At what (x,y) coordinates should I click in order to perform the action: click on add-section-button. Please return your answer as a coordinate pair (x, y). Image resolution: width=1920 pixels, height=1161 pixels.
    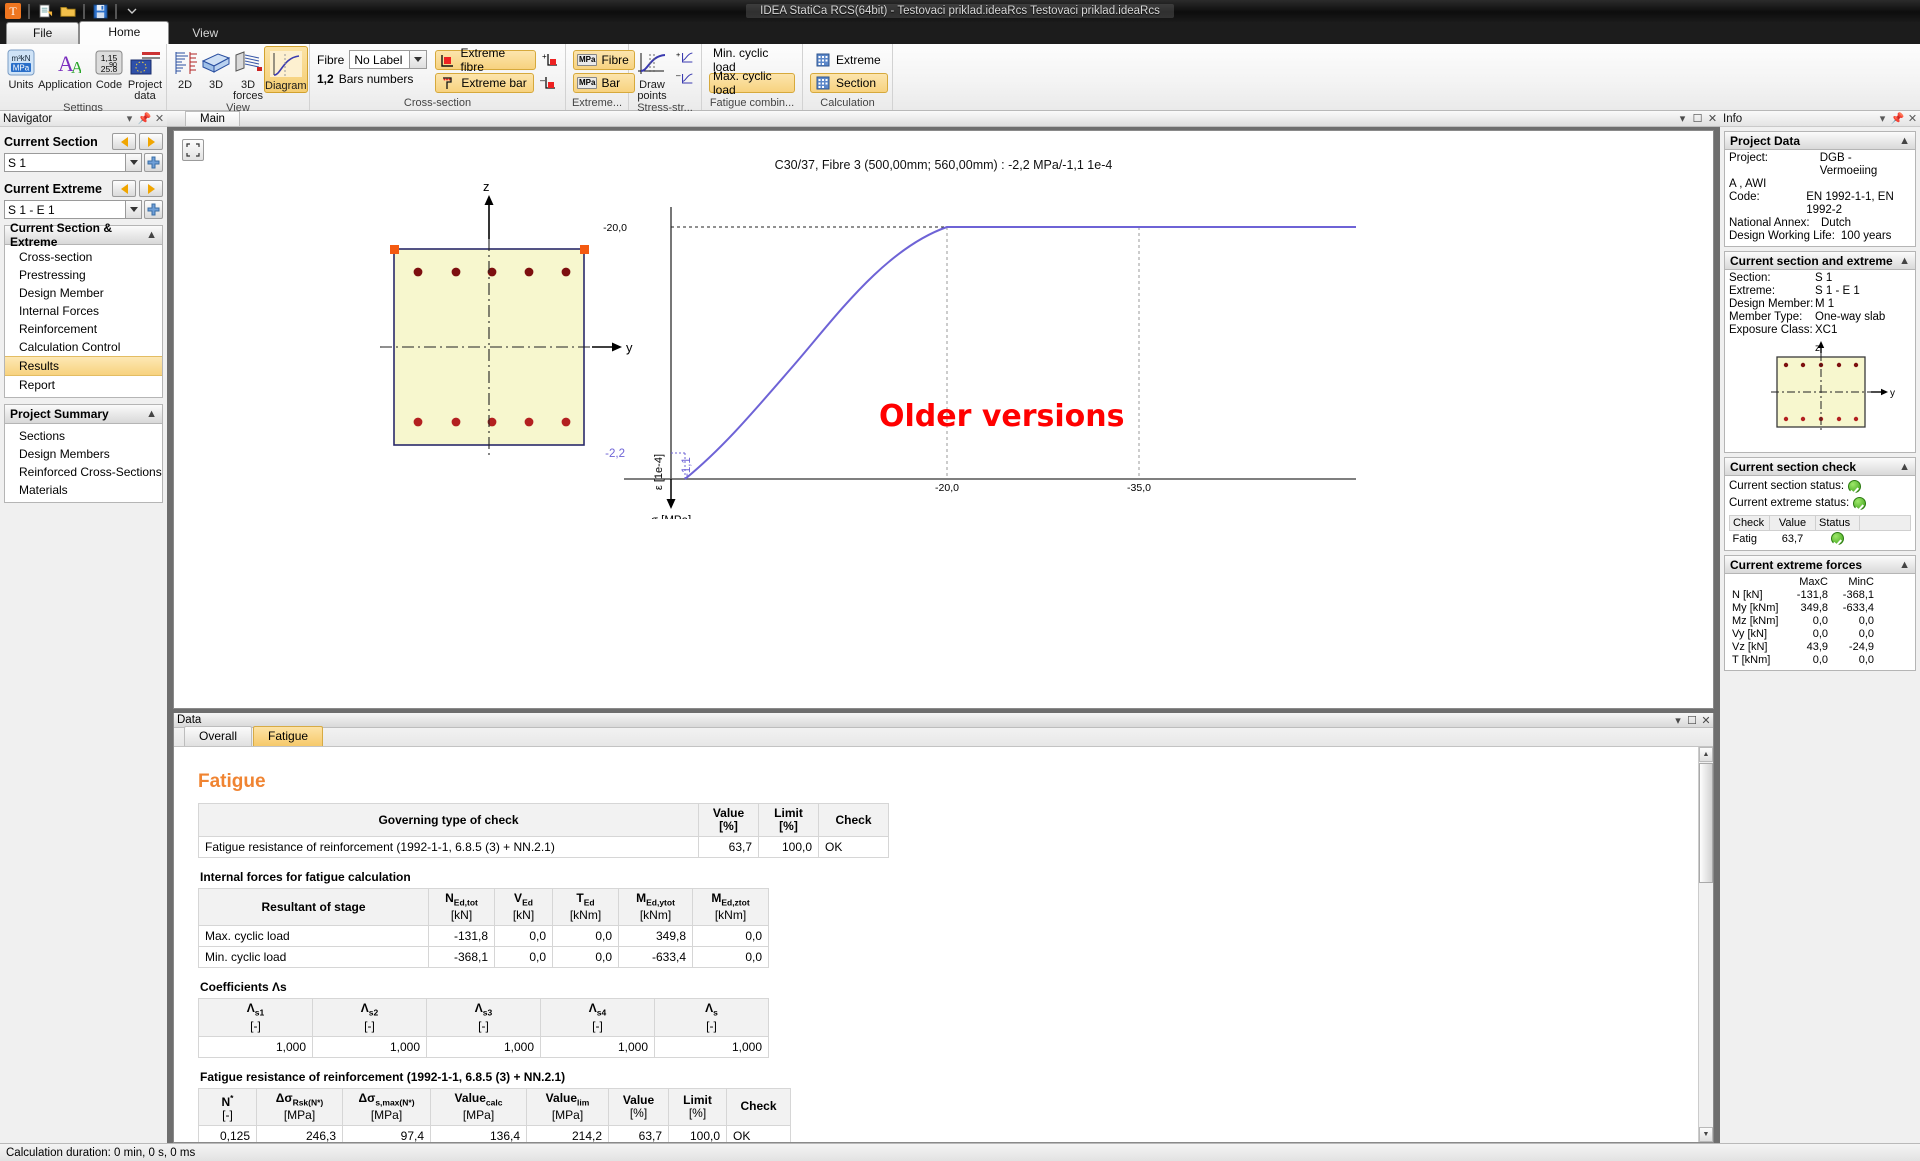
    Looking at the image, I should click on (153, 162).